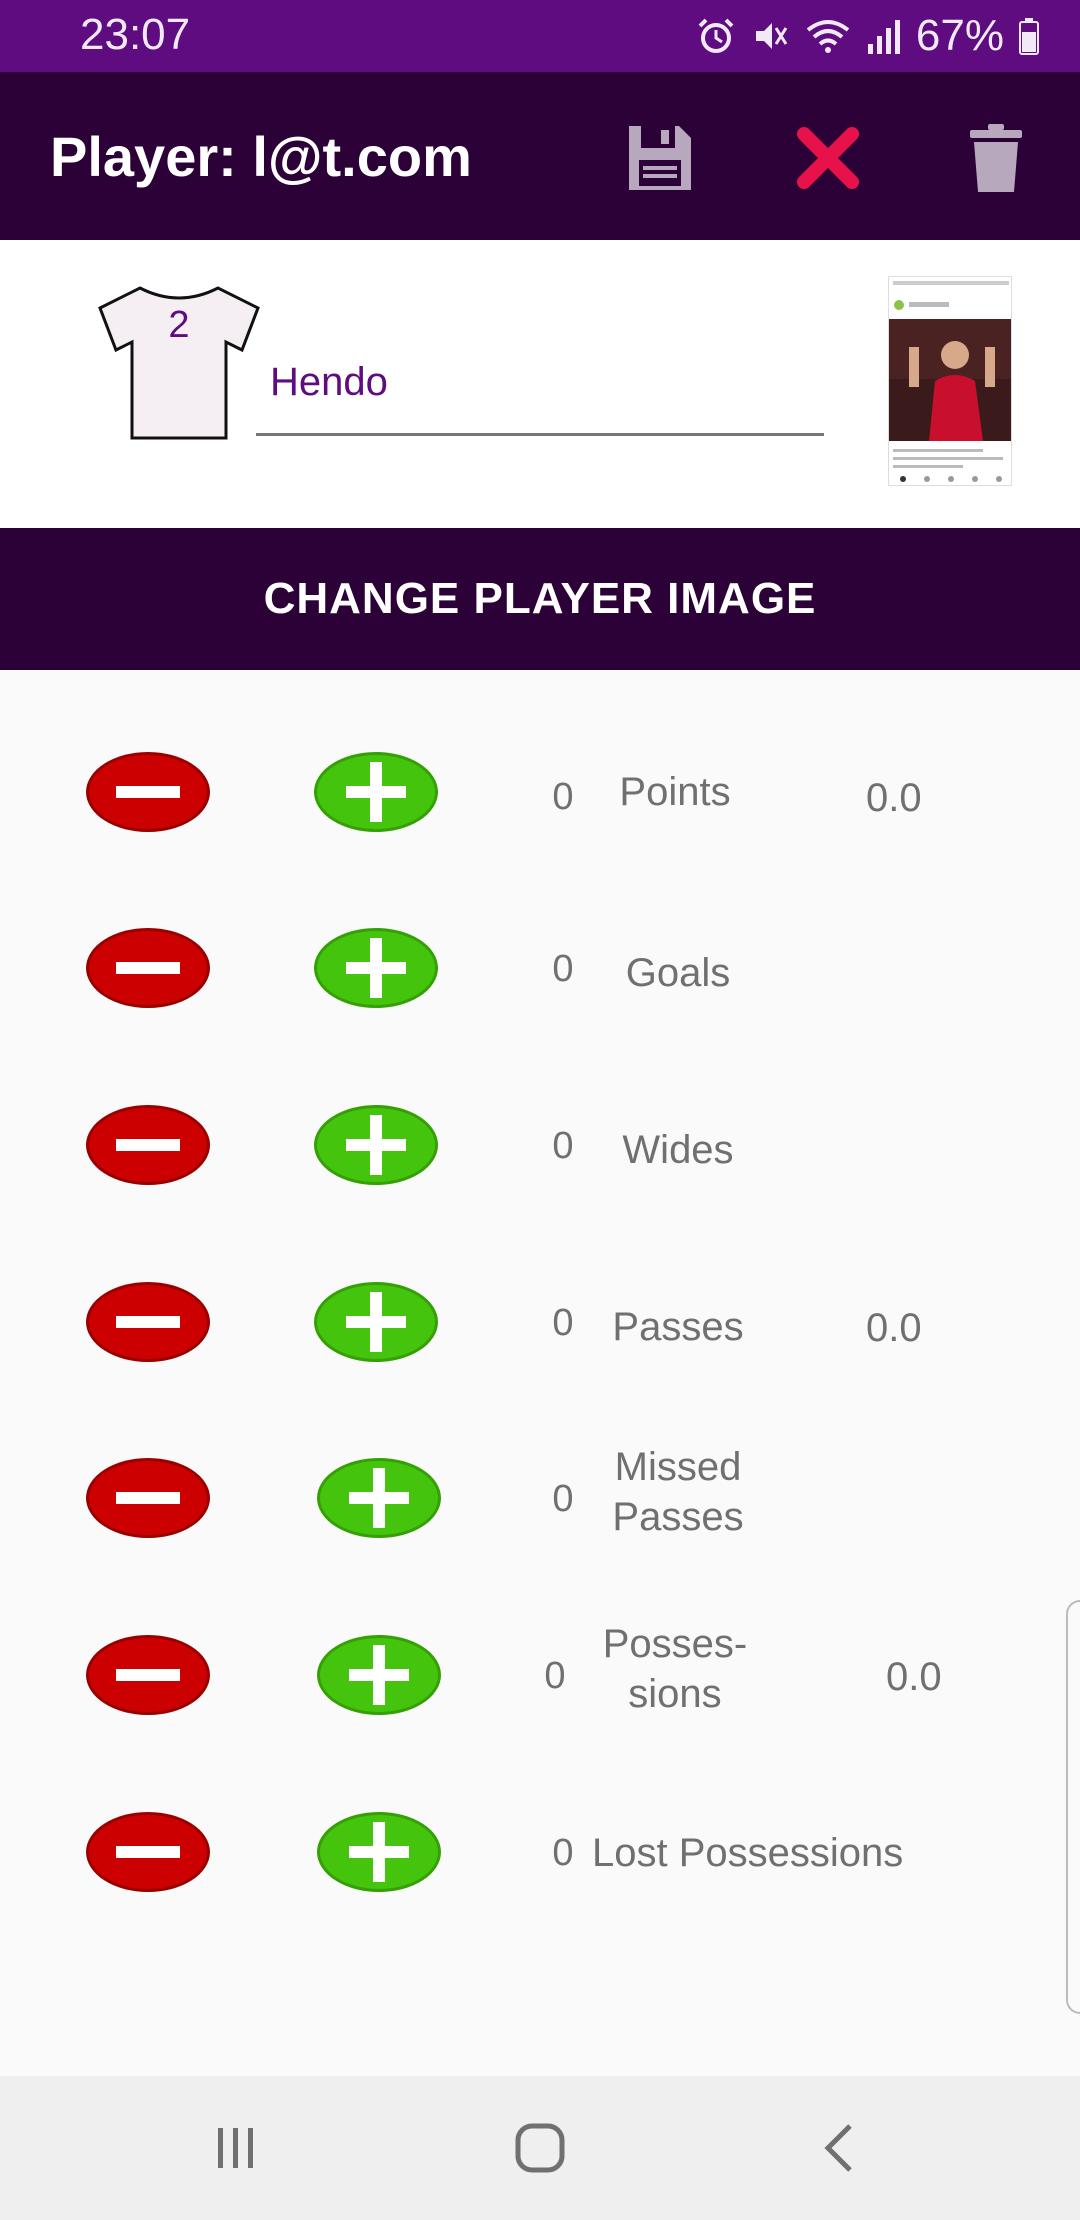 This screenshot has width=1080, height=2220. What do you see at coordinates (261, 156) in the screenshot?
I see `app-title: Player: l@t.com` at bounding box center [261, 156].